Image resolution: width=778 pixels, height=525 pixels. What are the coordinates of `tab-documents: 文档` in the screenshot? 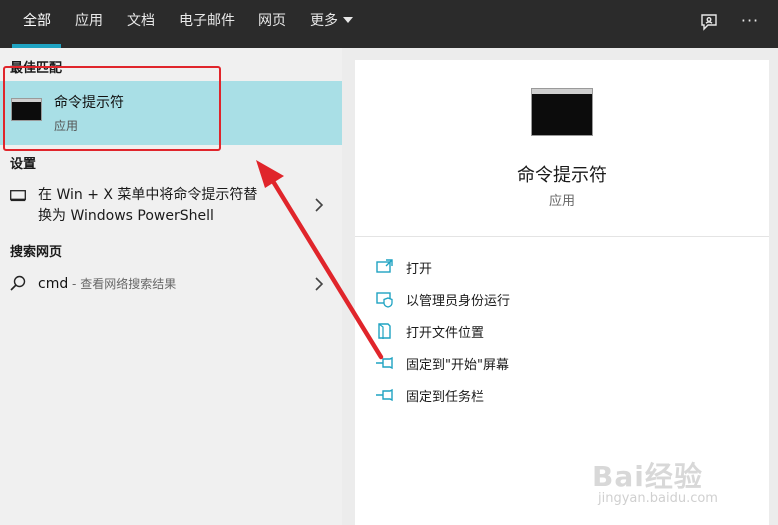 It's located at (141, 24).